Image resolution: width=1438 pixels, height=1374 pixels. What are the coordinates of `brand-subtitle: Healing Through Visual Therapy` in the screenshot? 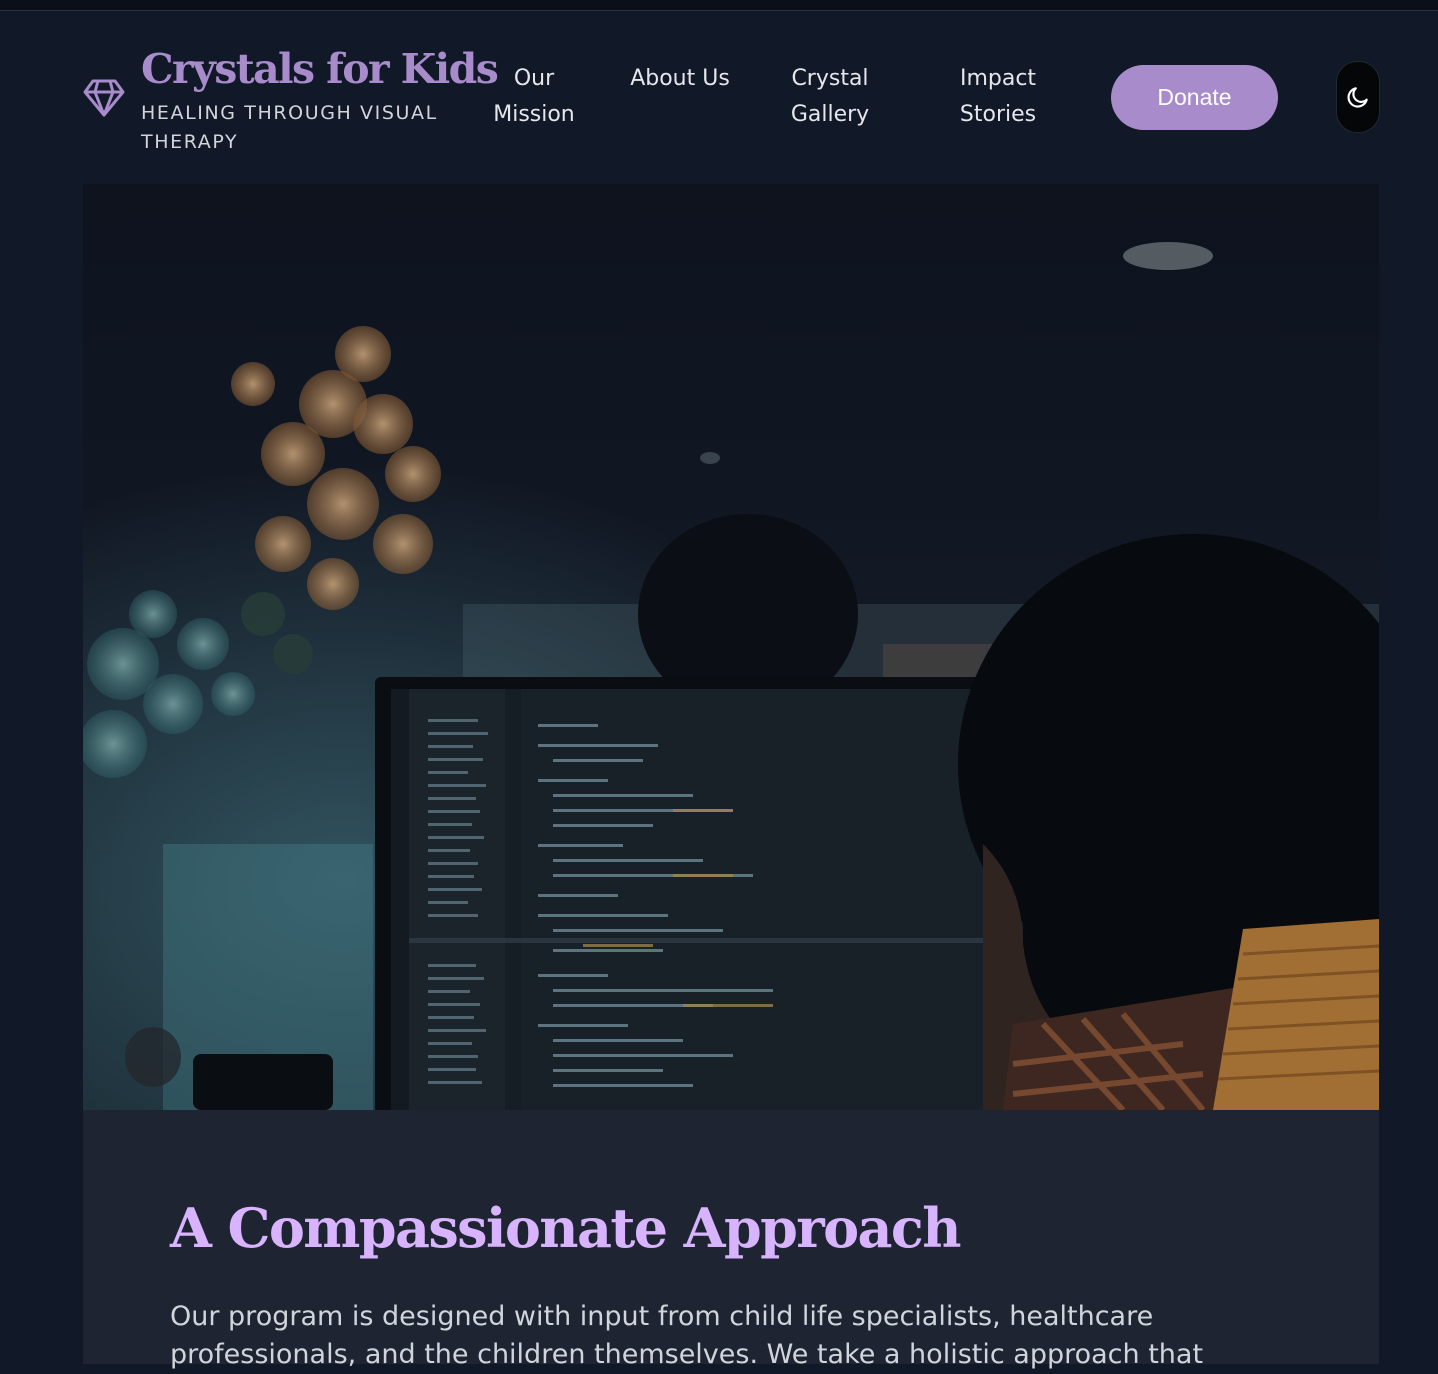 It's located at (289, 127).